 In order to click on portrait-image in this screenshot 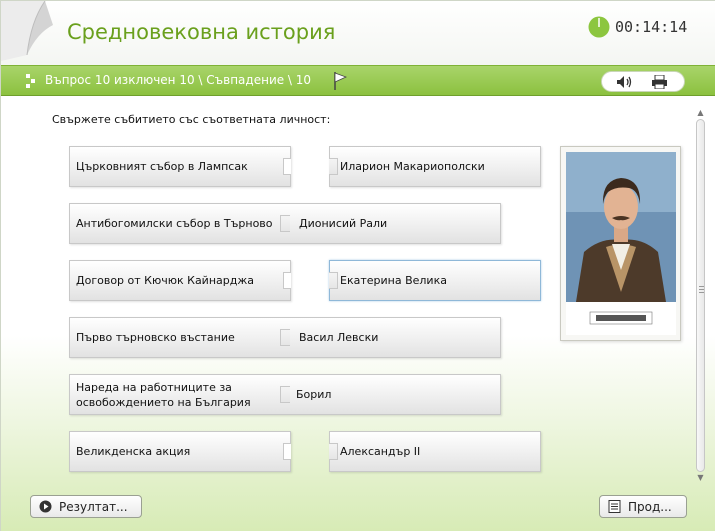, I will do `click(620, 243)`.